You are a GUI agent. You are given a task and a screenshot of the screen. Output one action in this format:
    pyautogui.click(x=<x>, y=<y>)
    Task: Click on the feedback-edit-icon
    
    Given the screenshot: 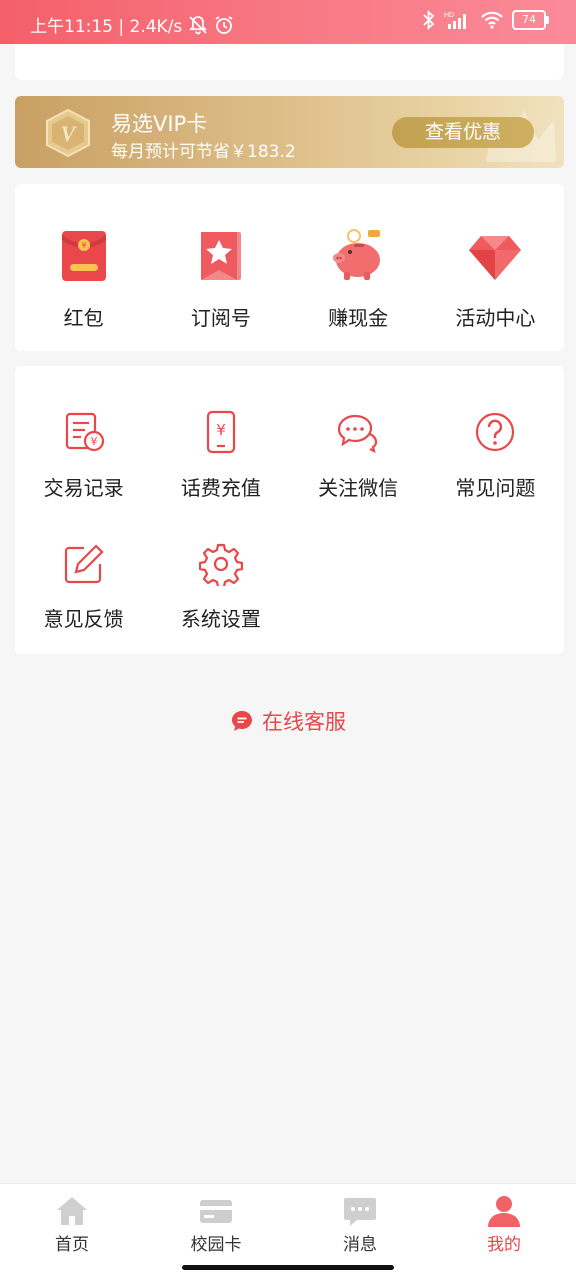 What is the action you would take?
    pyautogui.click(x=84, y=564)
    